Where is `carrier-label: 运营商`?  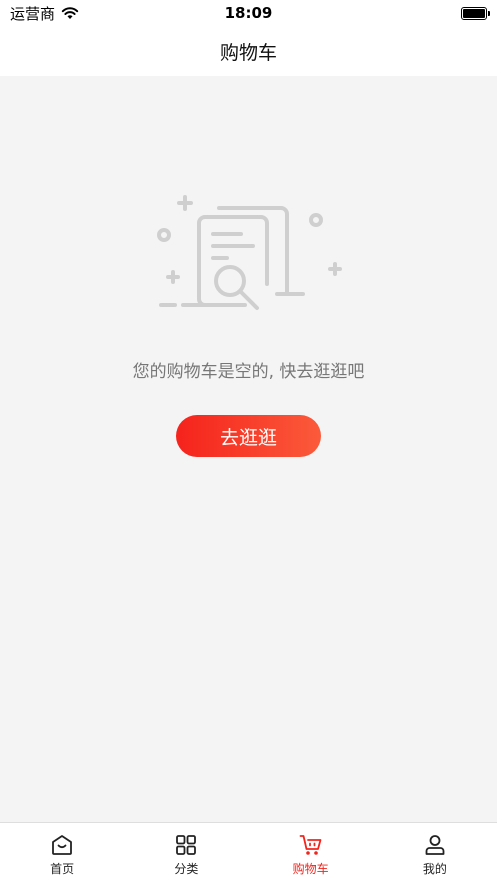
carrier-label: 运营商 is located at coordinates (33, 13).